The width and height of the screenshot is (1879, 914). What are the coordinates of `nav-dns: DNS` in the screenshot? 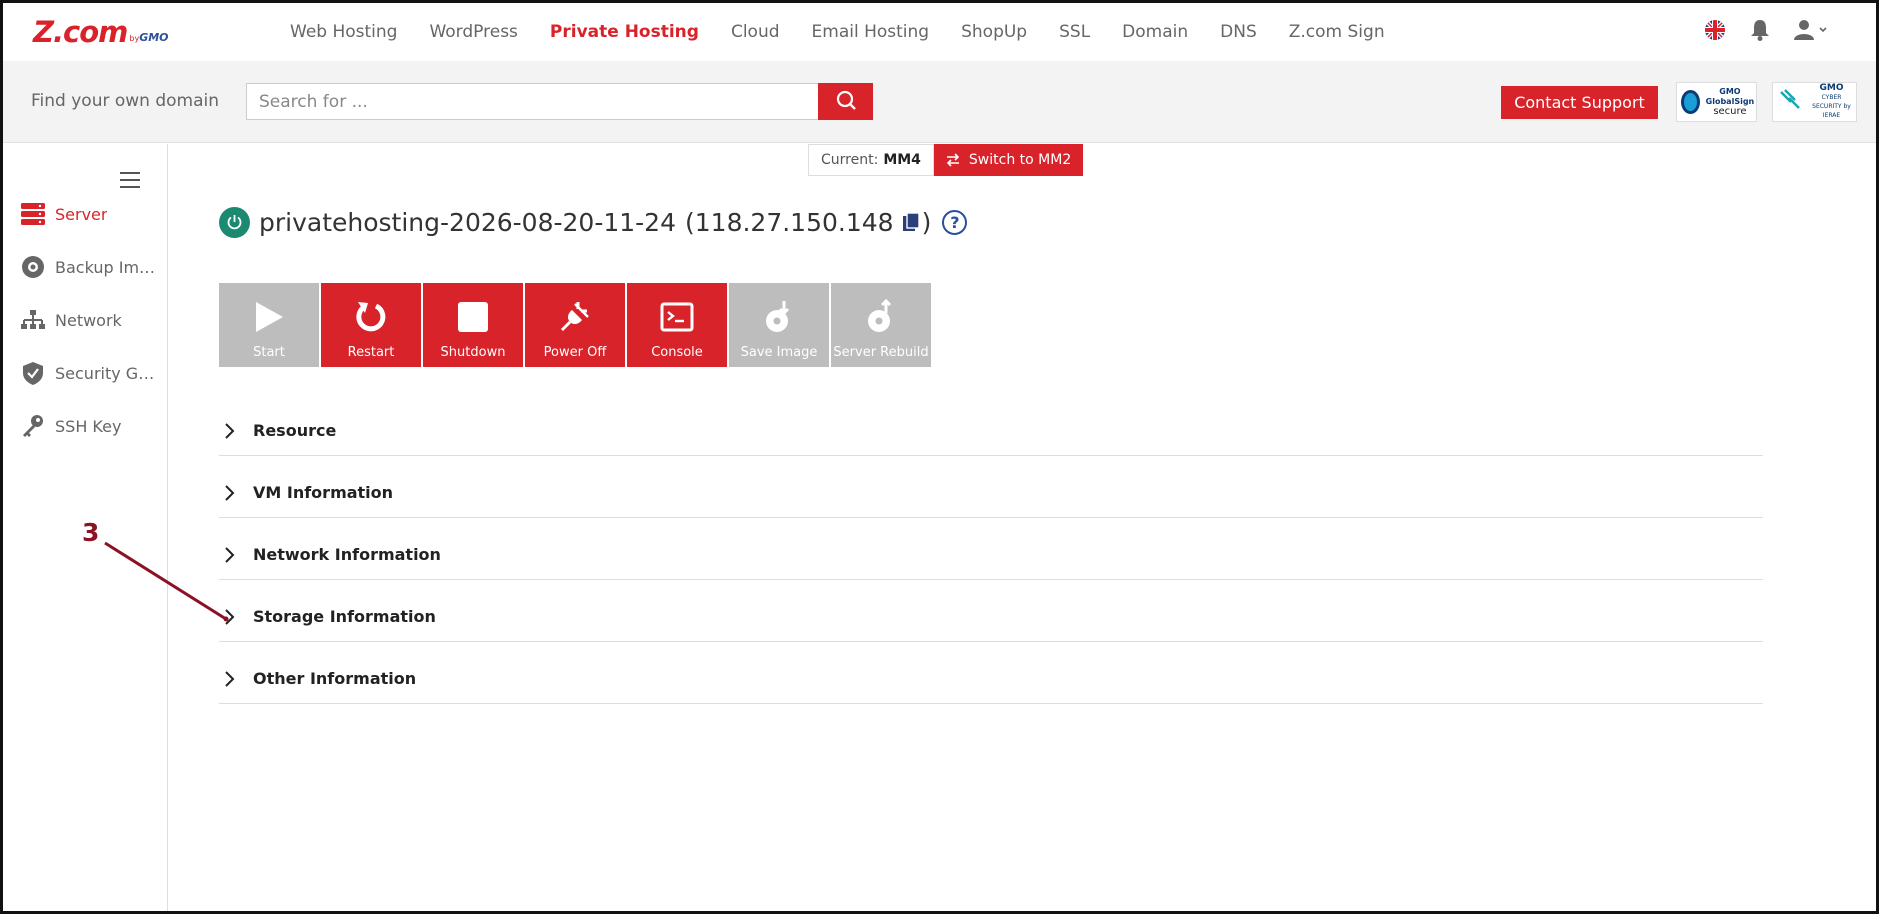 It's located at (1238, 32).